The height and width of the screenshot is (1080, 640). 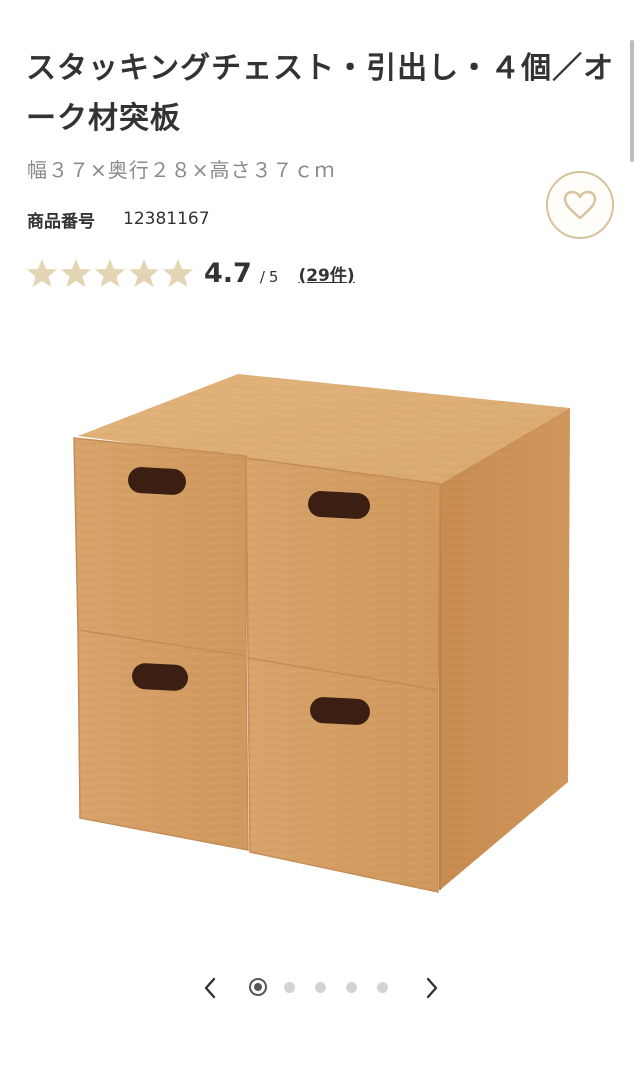 I want to click on product-title: スタッキングチェスト・引出し・４個／オーク材突板, so click(x=320, y=93).